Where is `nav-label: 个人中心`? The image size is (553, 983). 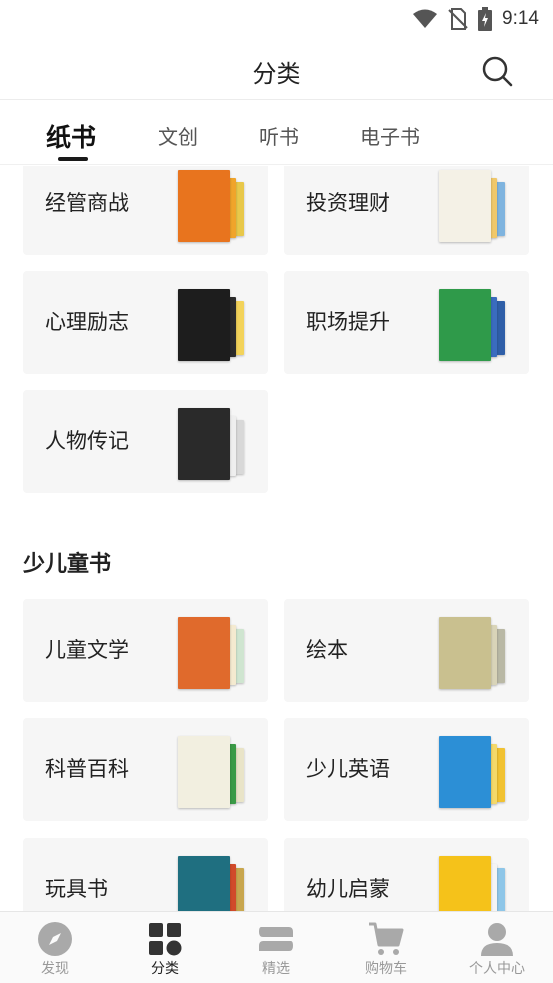
nav-label: 个人中心 is located at coordinates (497, 969).